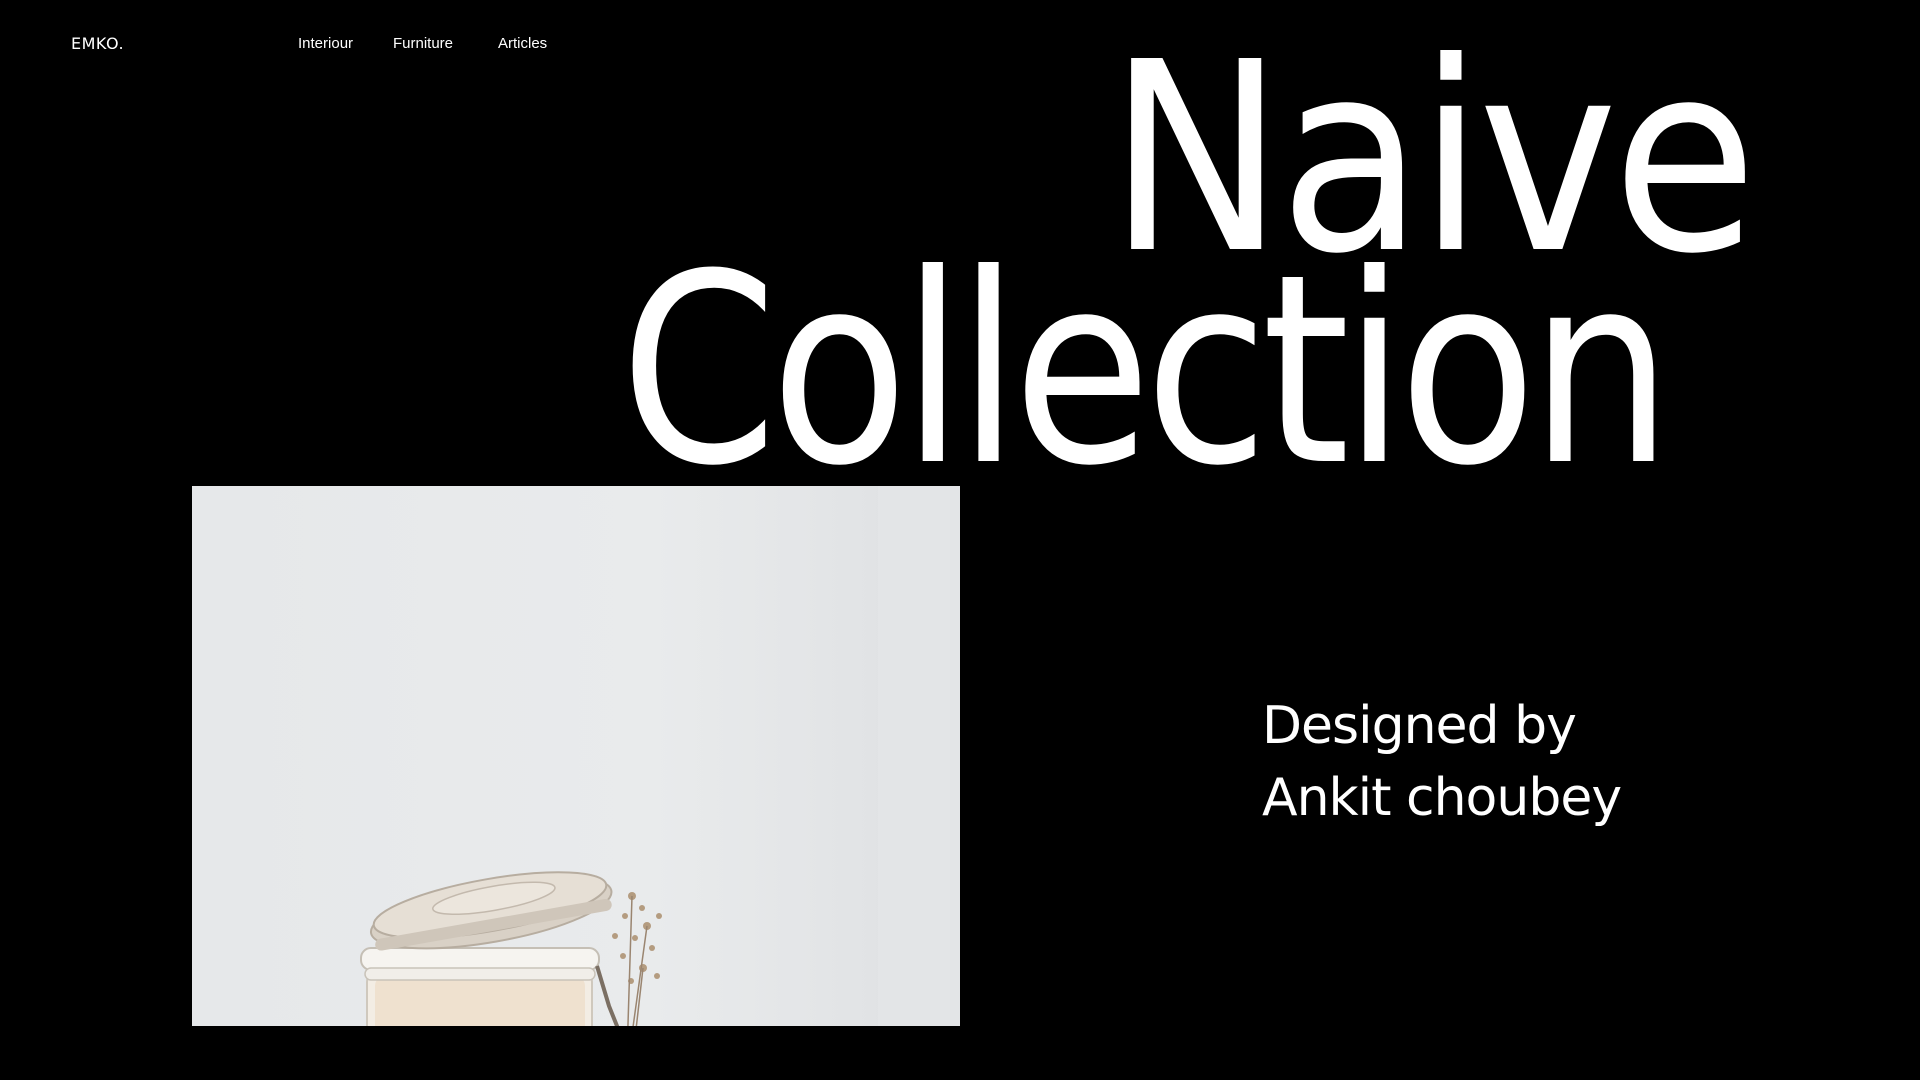  I want to click on photo-wall-edge, so click(919, 756).